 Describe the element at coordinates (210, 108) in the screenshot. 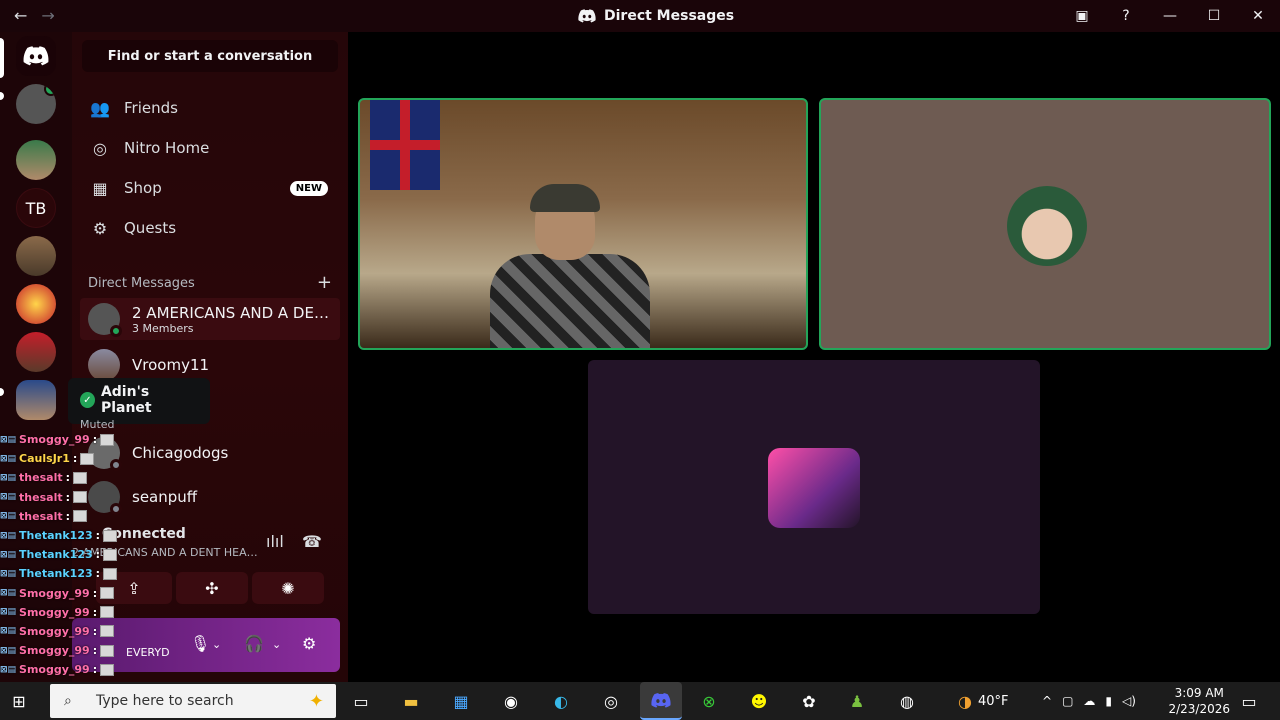

I see `nav-friends: 👥 Friends` at that location.